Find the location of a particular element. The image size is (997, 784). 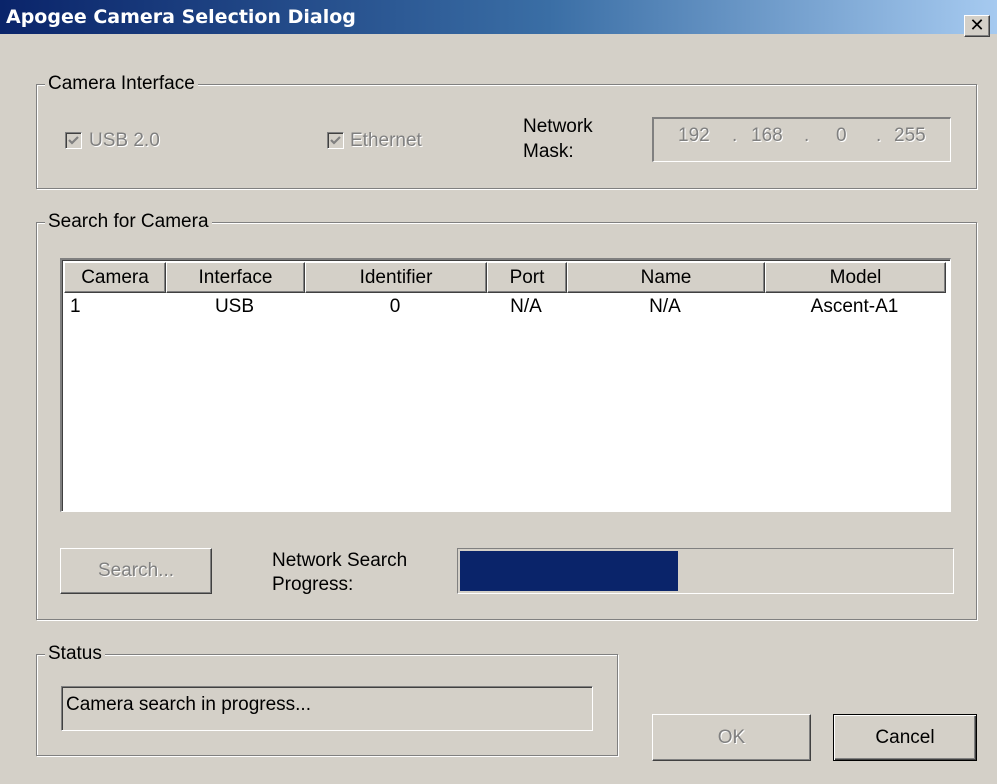

column-header-name: Name is located at coordinates (666, 277).